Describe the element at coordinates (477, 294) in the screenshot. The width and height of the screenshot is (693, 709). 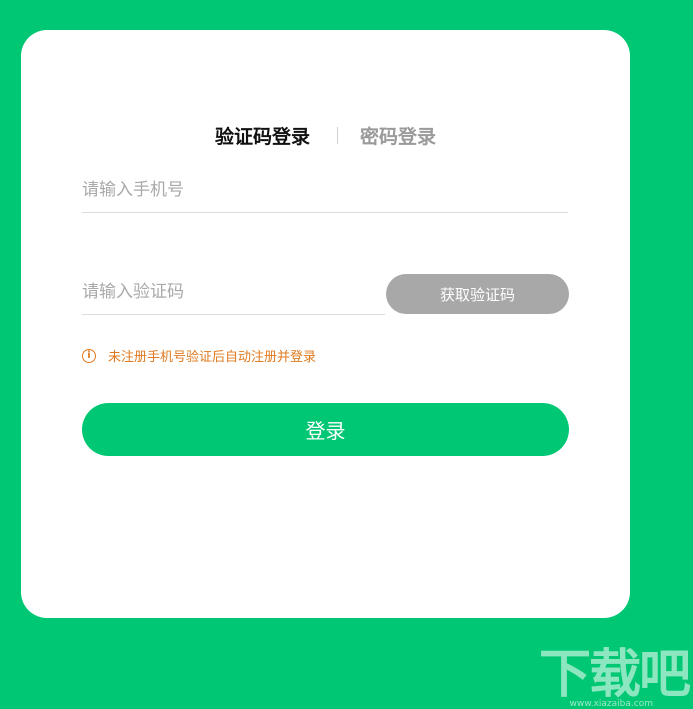
I see `get-code-button: 获取验证码` at that location.